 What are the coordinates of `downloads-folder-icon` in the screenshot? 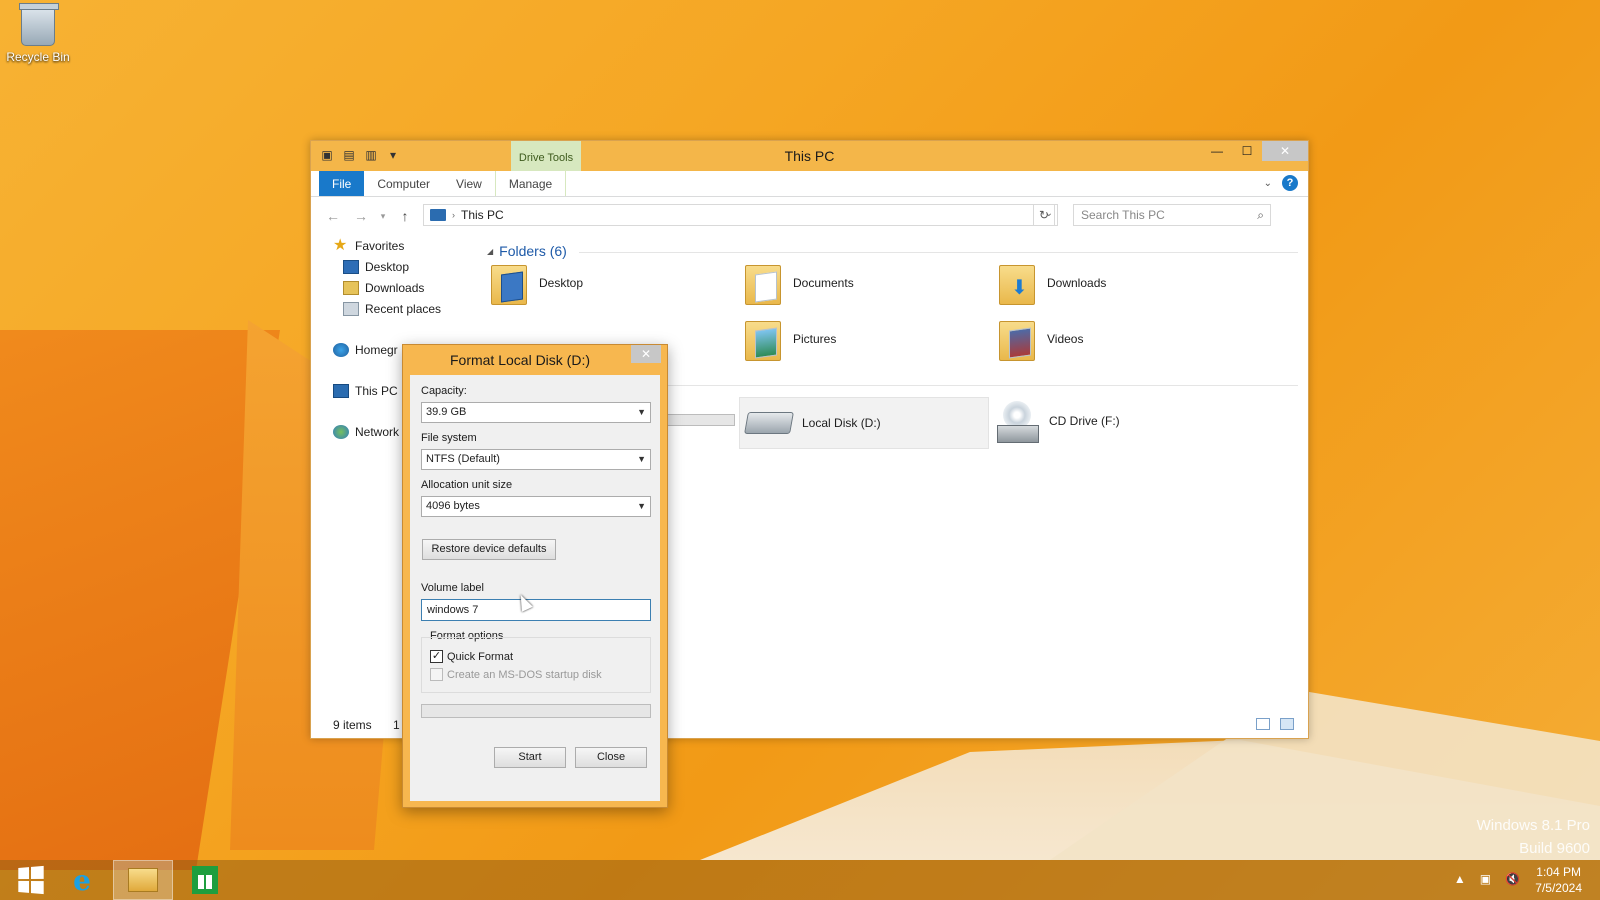 It's located at (1017, 283).